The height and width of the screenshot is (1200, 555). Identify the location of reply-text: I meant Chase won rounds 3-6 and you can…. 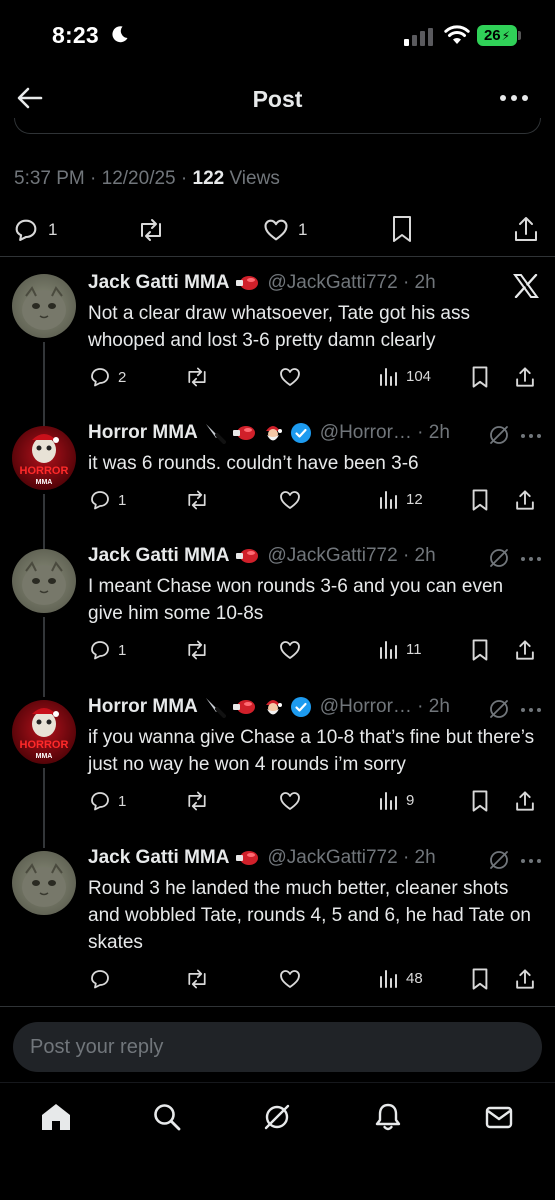
(296, 600).